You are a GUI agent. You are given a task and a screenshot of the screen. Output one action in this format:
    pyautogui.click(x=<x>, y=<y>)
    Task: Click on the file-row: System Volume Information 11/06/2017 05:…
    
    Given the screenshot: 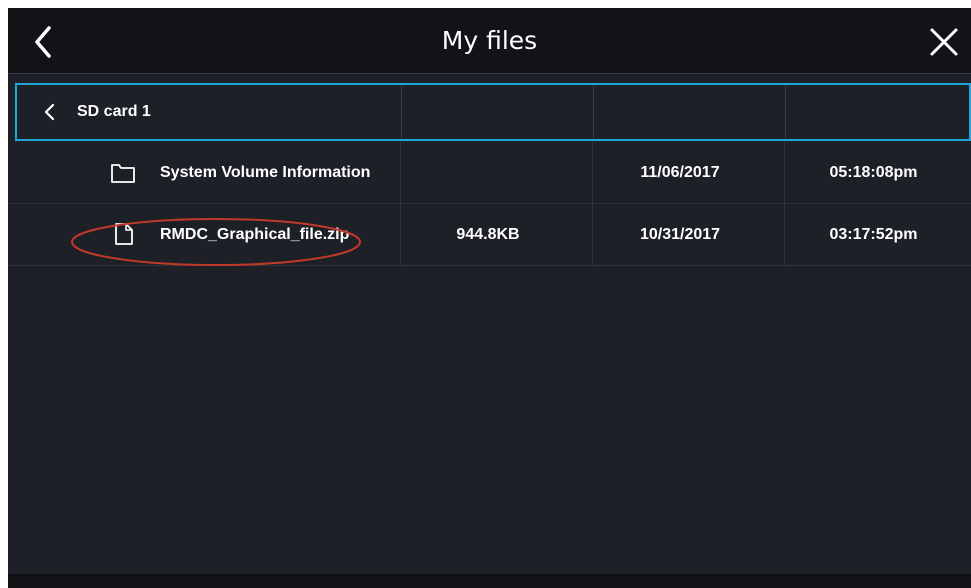 What is the action you would take?
    pyautogui.click(x=489, y=172)
    